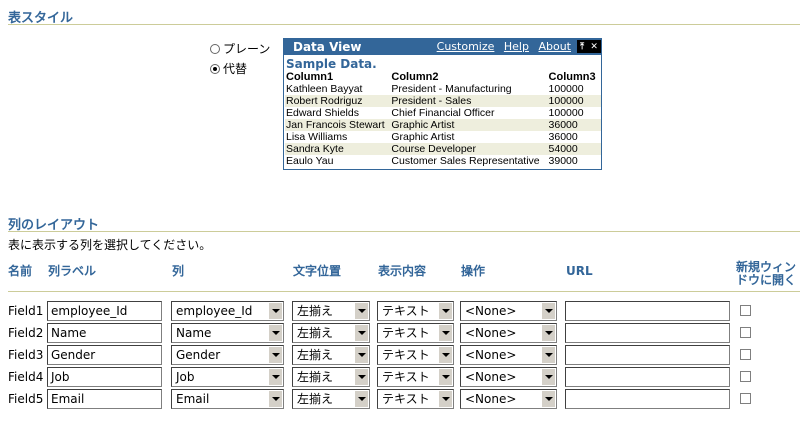  Describe the element at coordinates (228, 68) in the screenshot. I see `style-option-alternate: 代替` at that location.